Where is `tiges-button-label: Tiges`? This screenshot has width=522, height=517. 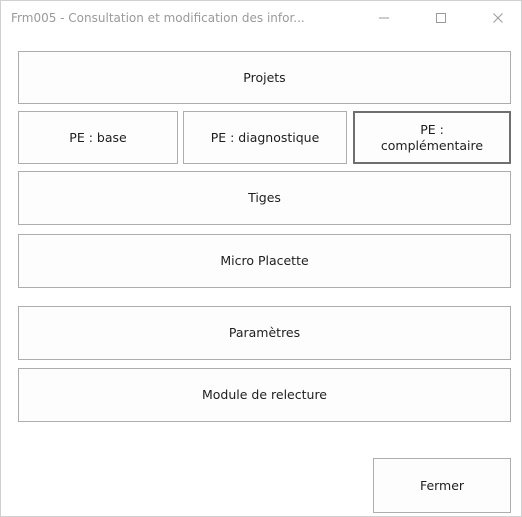
tiges-button-label: Tiges is located at coordinates (264, 197).